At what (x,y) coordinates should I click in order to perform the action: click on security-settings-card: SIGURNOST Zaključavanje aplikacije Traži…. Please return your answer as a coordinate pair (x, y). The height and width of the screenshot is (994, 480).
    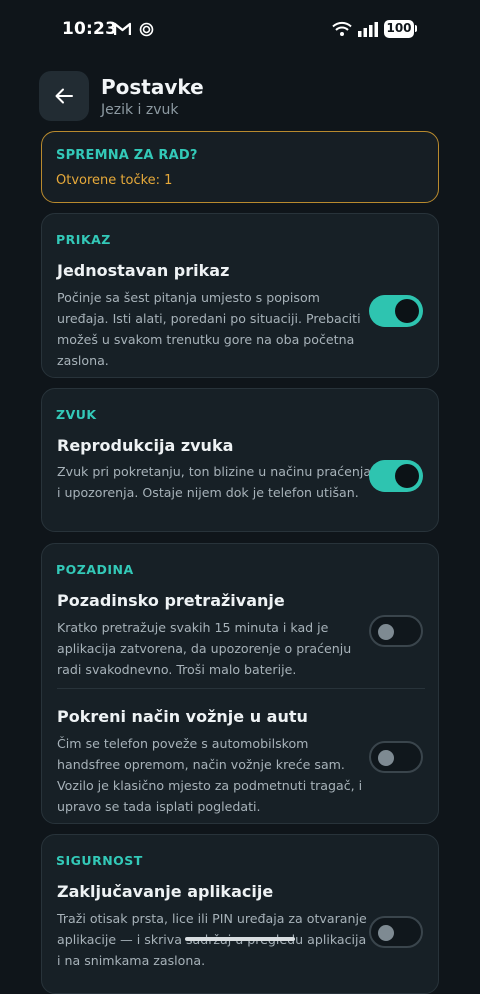
    Looking at the image, I should click on (240, 914).